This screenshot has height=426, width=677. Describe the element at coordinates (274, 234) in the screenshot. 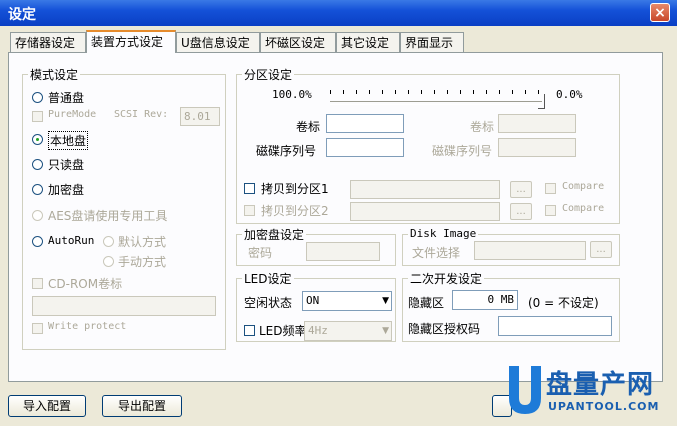

I see `encrypt-group-title: 加密盘设定` at that location.